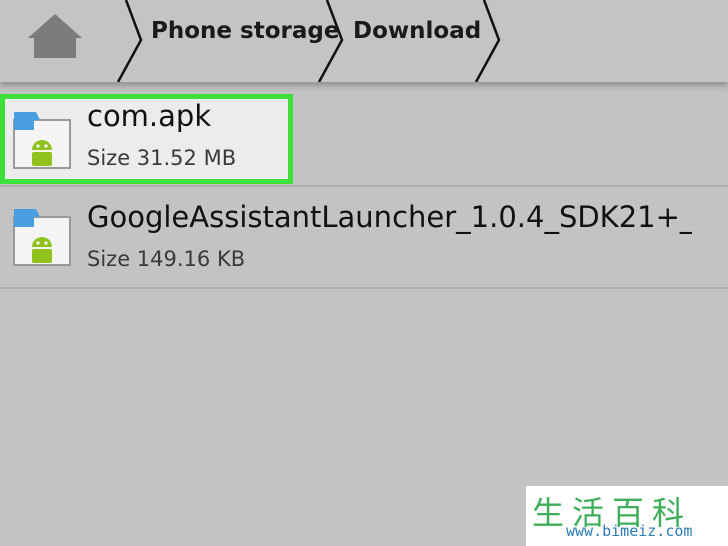  What do you see at coordinates (629, 531) in the screenshot?
I see `watermark-url: www.bimeiz.com` at bounding box center [629, 531].